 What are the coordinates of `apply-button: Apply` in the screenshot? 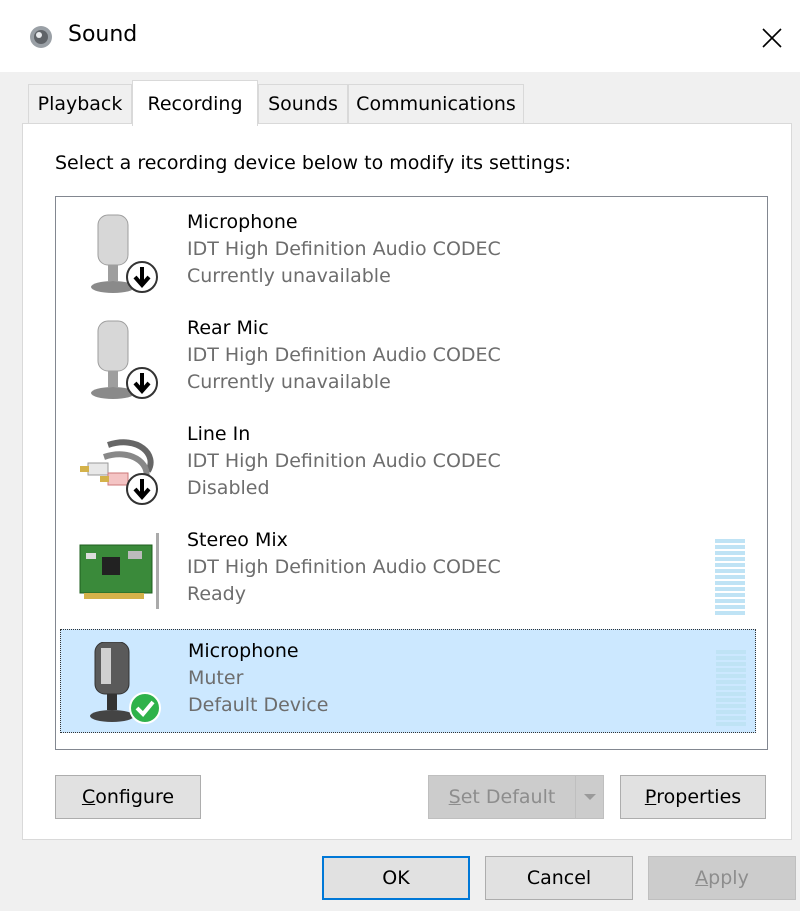 It's located at (722, 878).